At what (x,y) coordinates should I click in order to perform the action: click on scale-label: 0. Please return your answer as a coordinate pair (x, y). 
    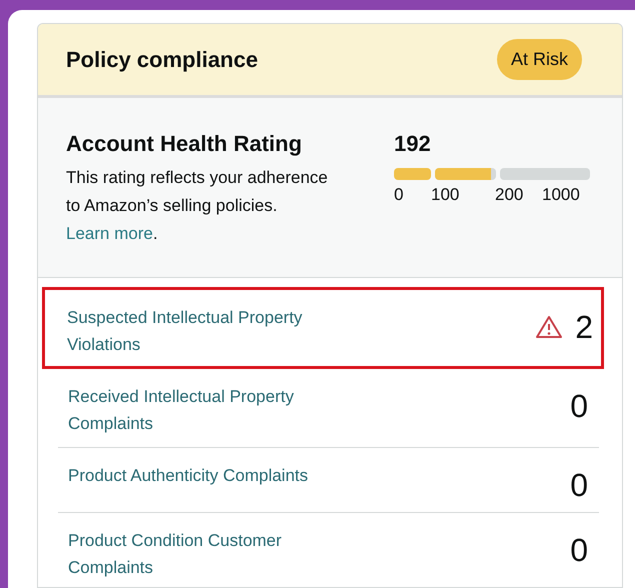
    Looking at the image, I should click on (399, 194).